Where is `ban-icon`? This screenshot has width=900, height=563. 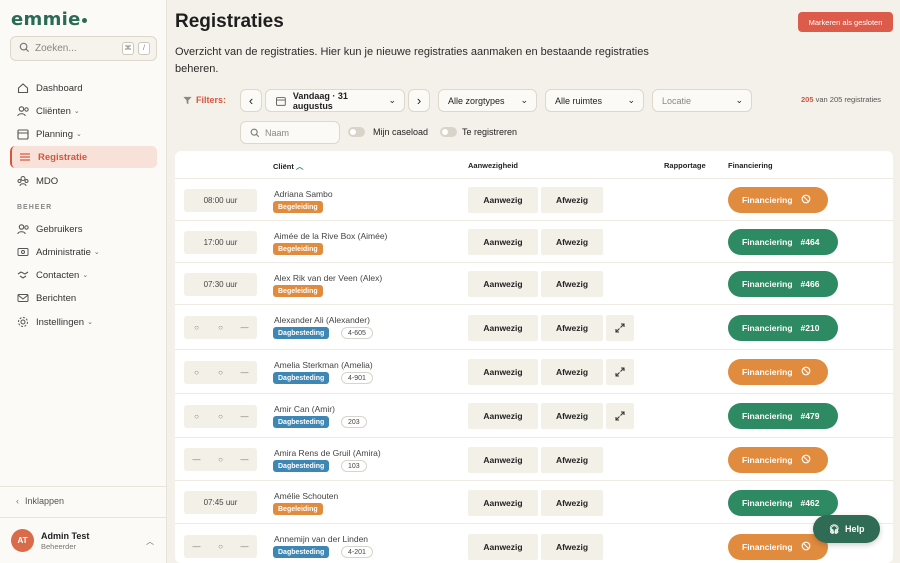 ban-icon is located at coordinates (806, 372).